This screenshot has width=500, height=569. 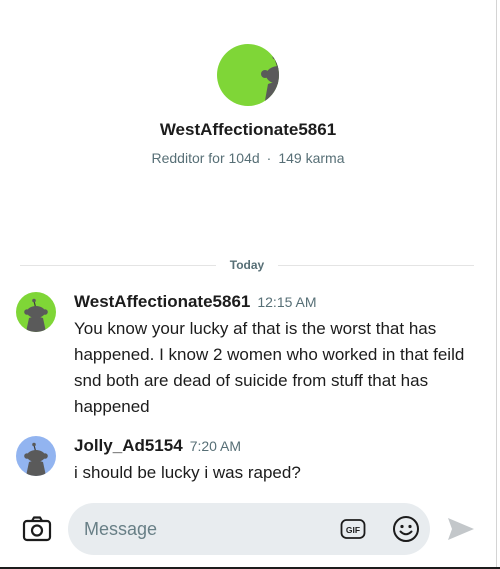 I want to click on message-input: Message GIF, so click(x=249, y=529).